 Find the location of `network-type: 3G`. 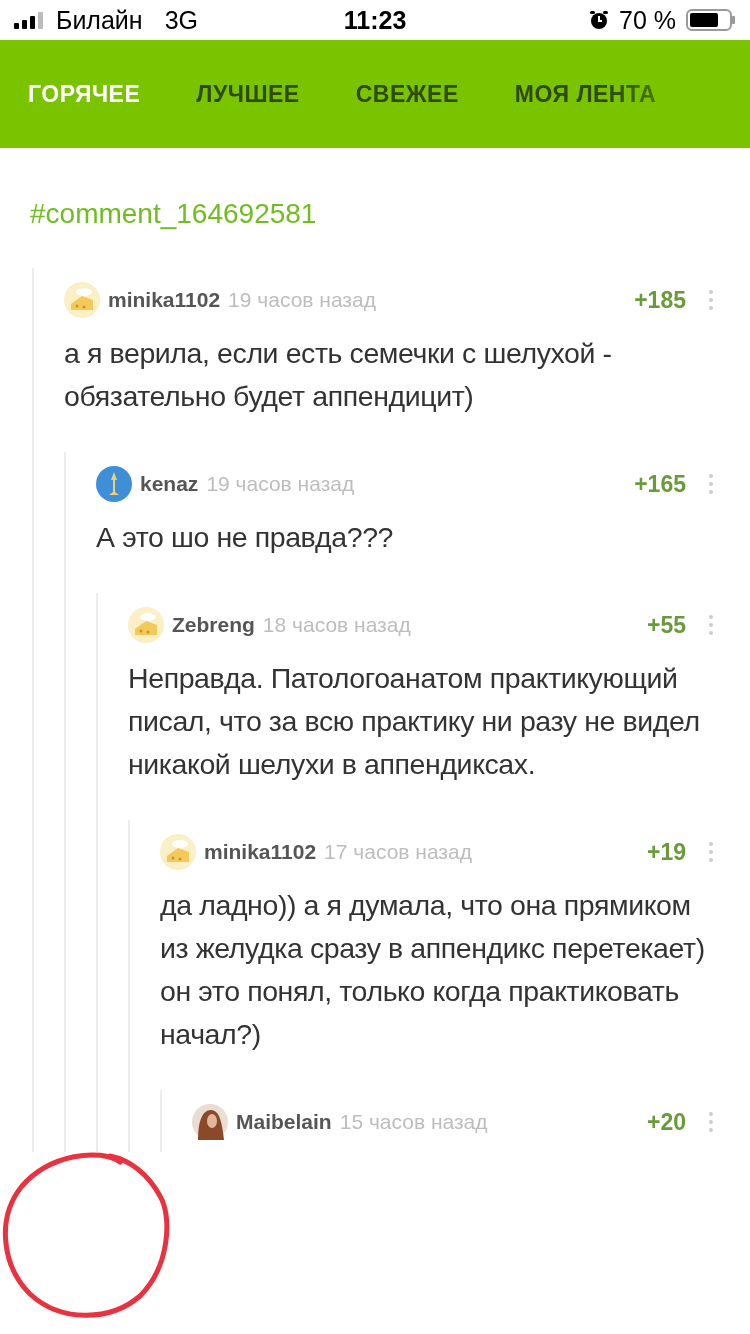

network-type: 3G is located at coordinates (181, 20).